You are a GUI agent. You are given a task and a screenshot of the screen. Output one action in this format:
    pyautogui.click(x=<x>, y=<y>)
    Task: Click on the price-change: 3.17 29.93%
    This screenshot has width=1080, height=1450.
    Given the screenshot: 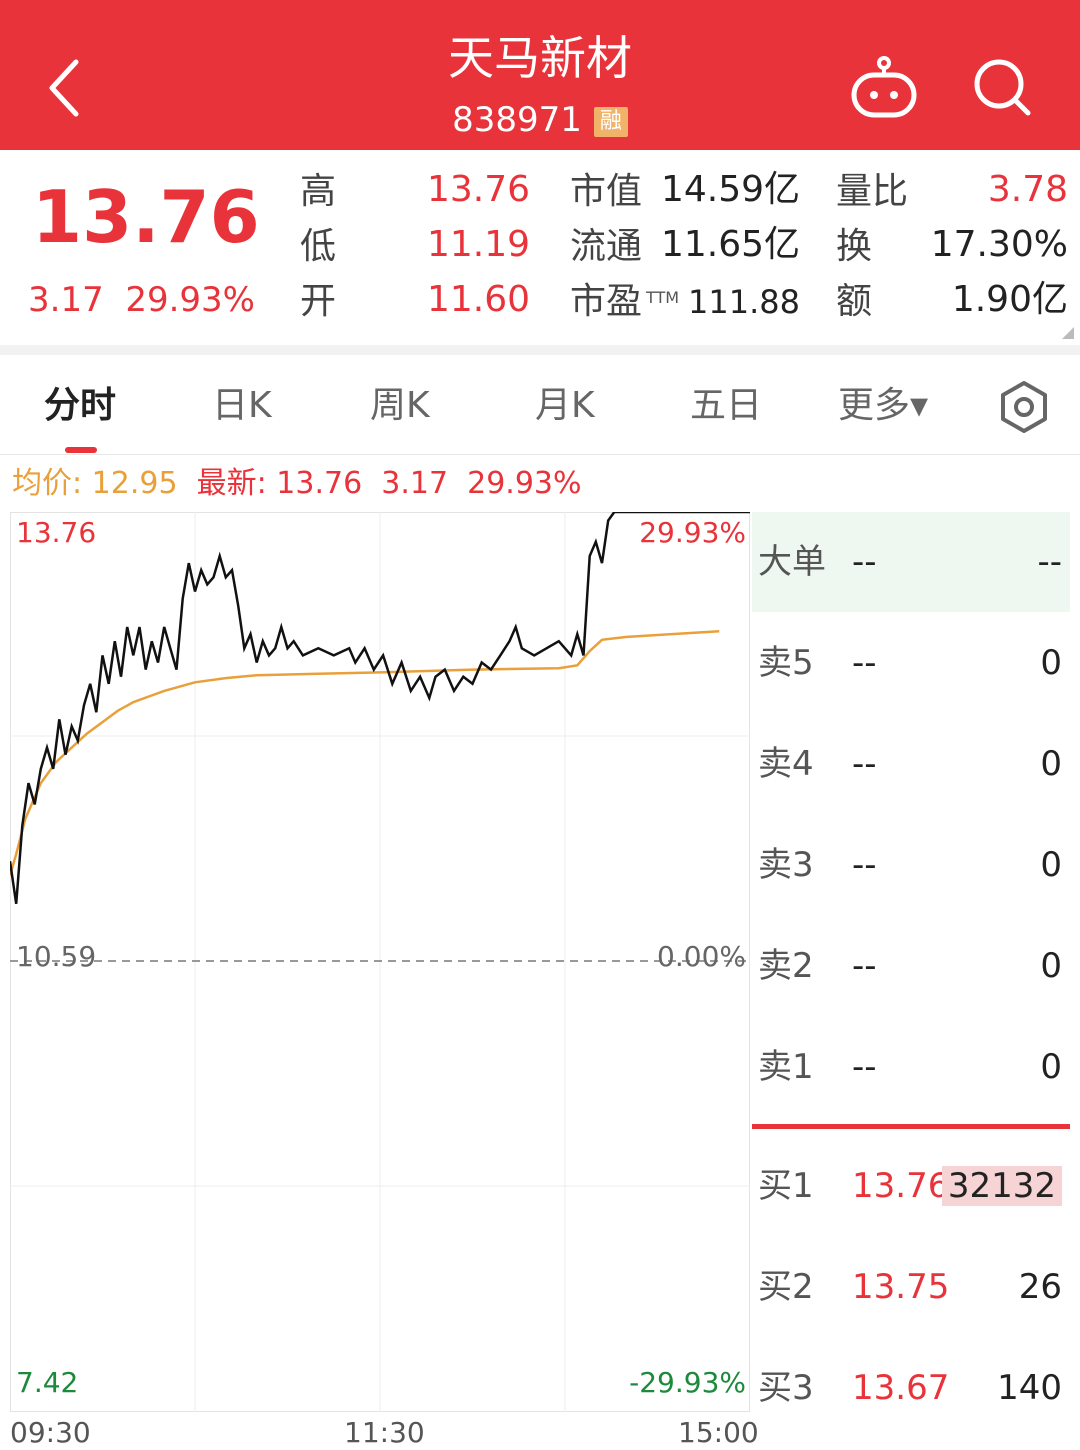 What is the action you would take?
    pyautogui.click(x=141, y=300)
    